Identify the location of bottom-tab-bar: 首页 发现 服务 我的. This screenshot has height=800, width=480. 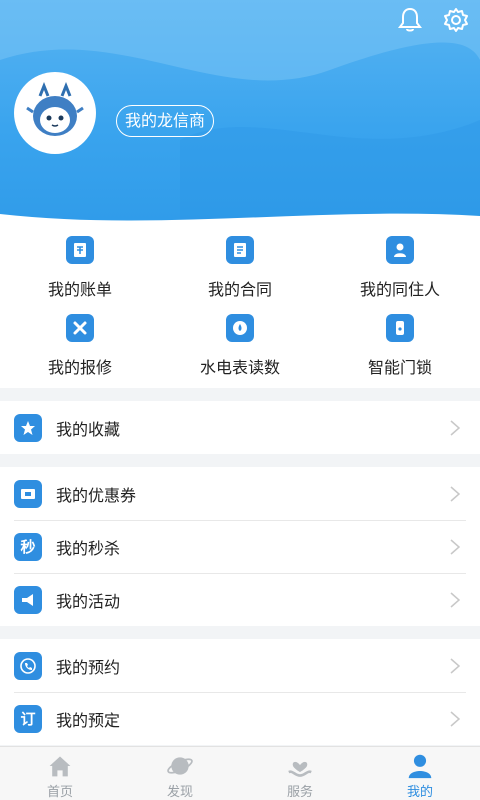
(240, 773).